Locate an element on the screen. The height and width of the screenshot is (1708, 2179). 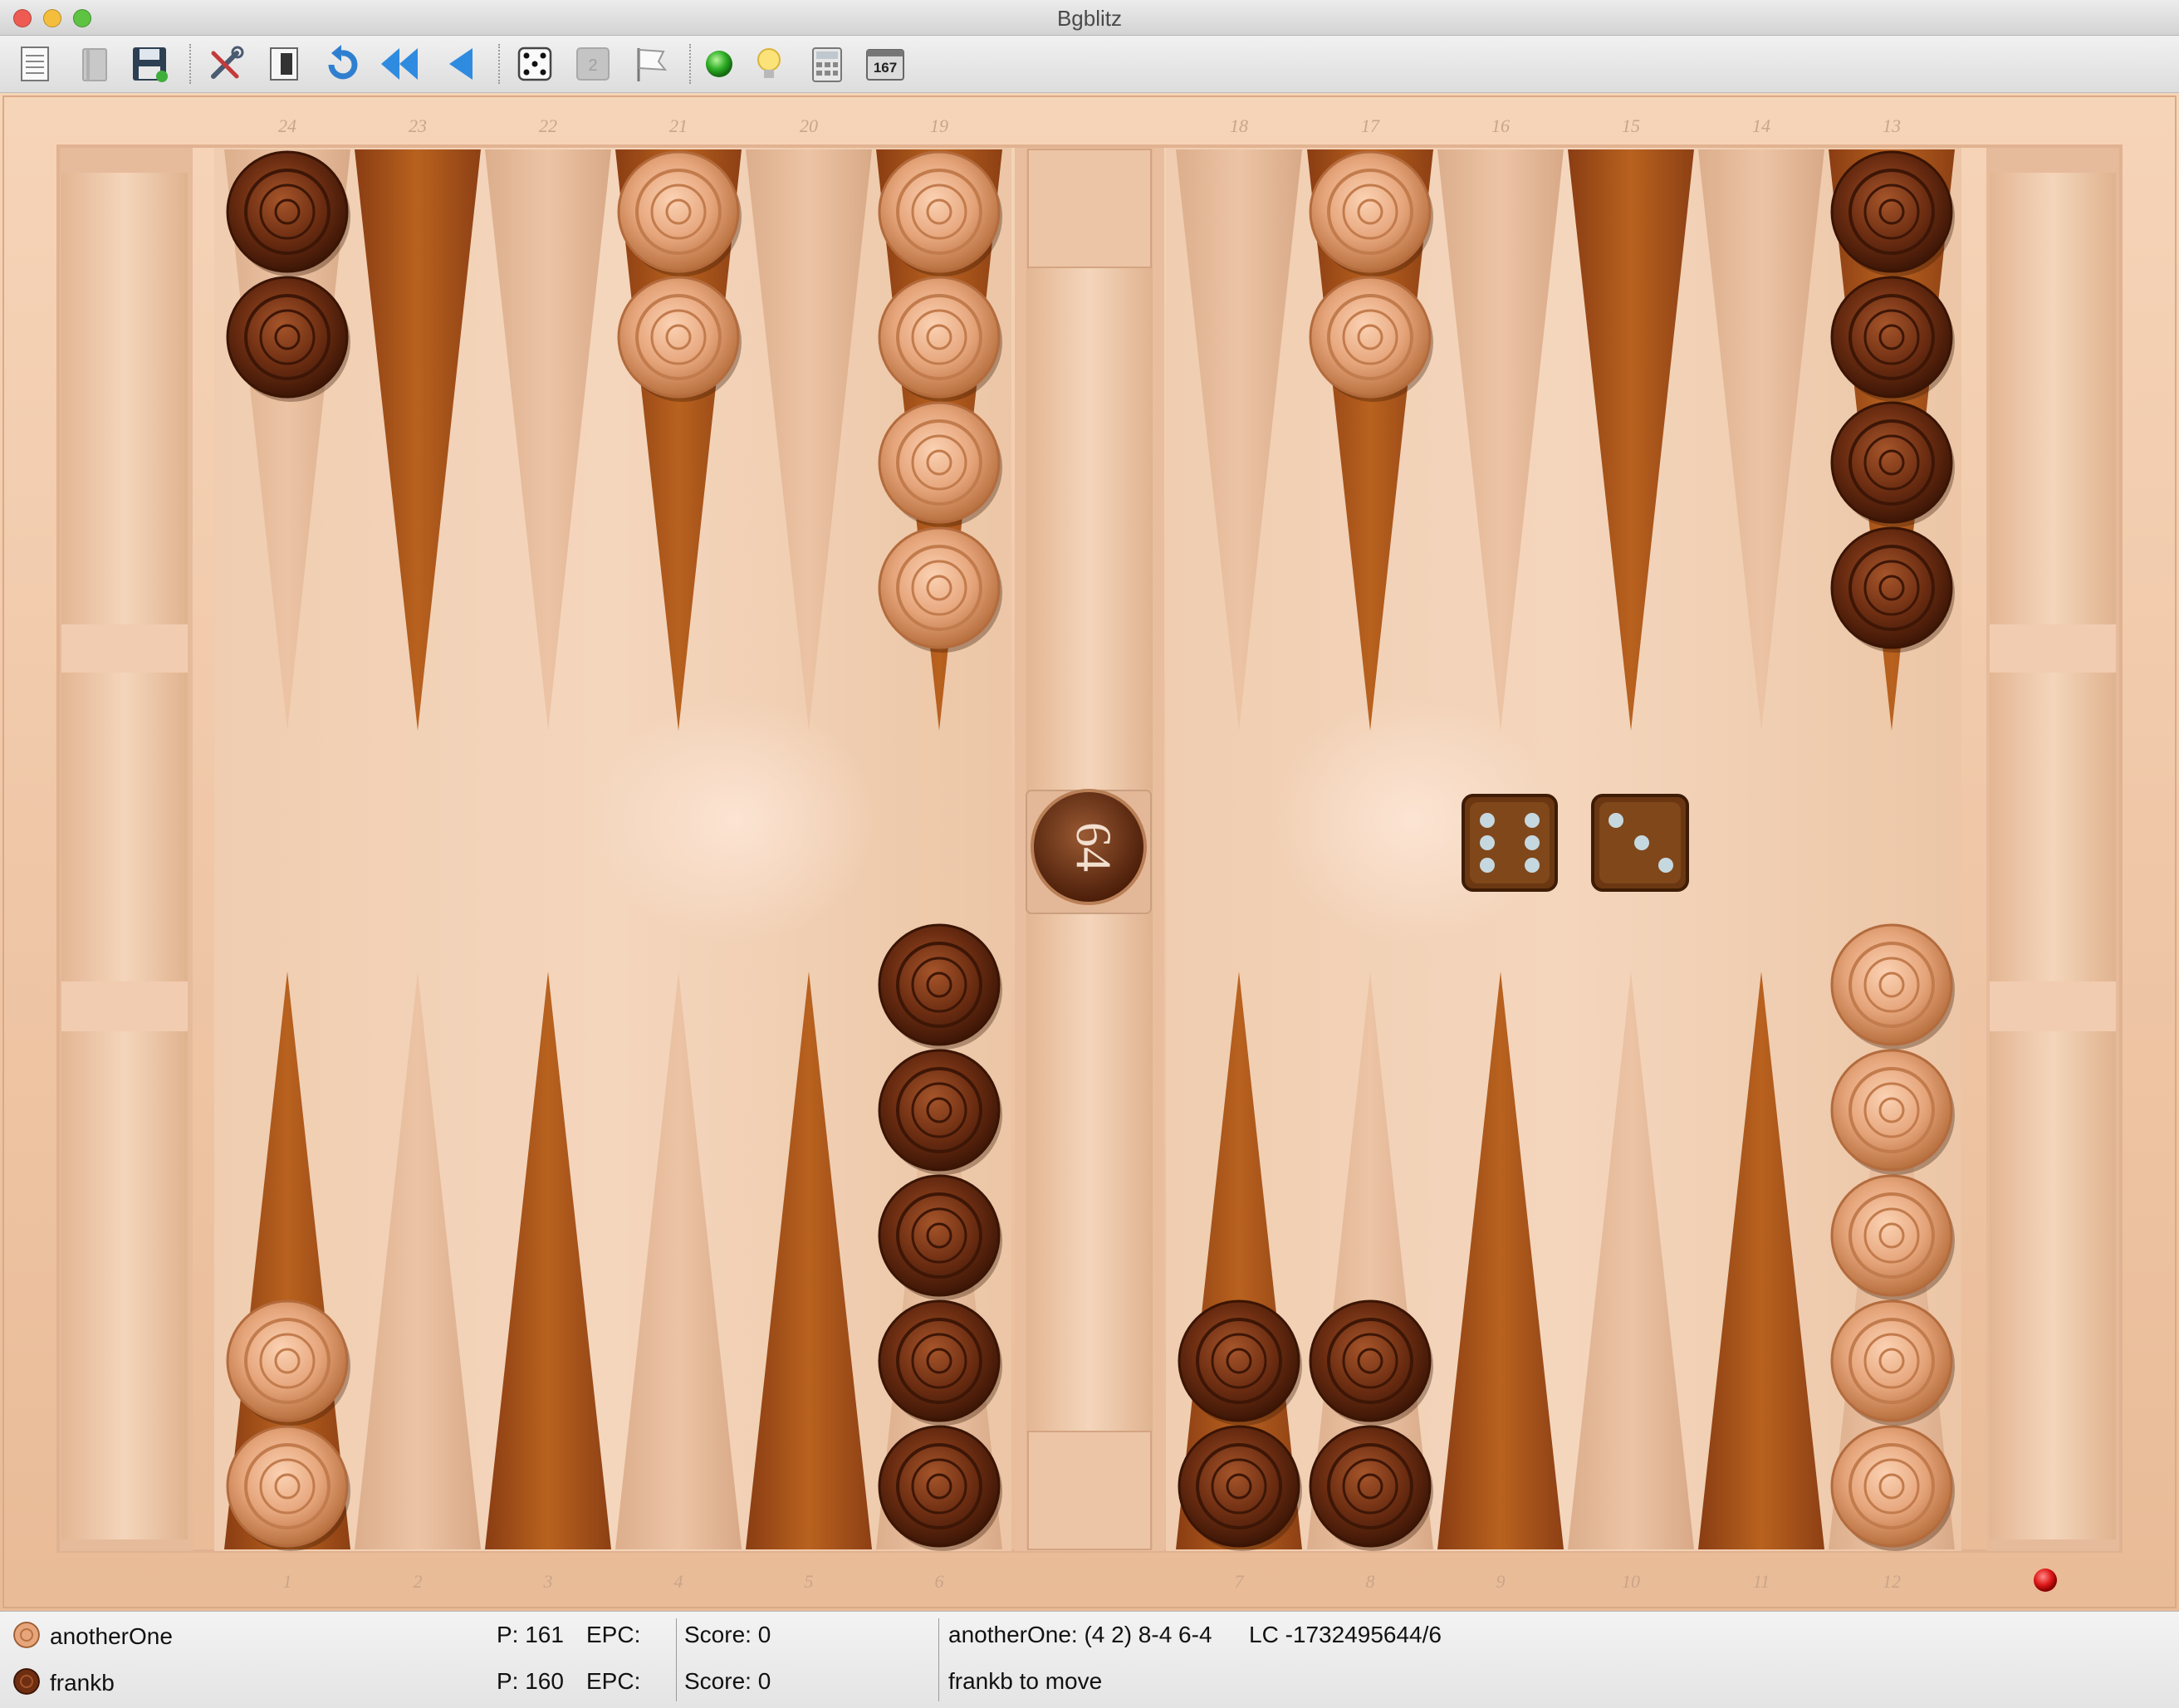
calculator-button is located at coordinates (827, 64).